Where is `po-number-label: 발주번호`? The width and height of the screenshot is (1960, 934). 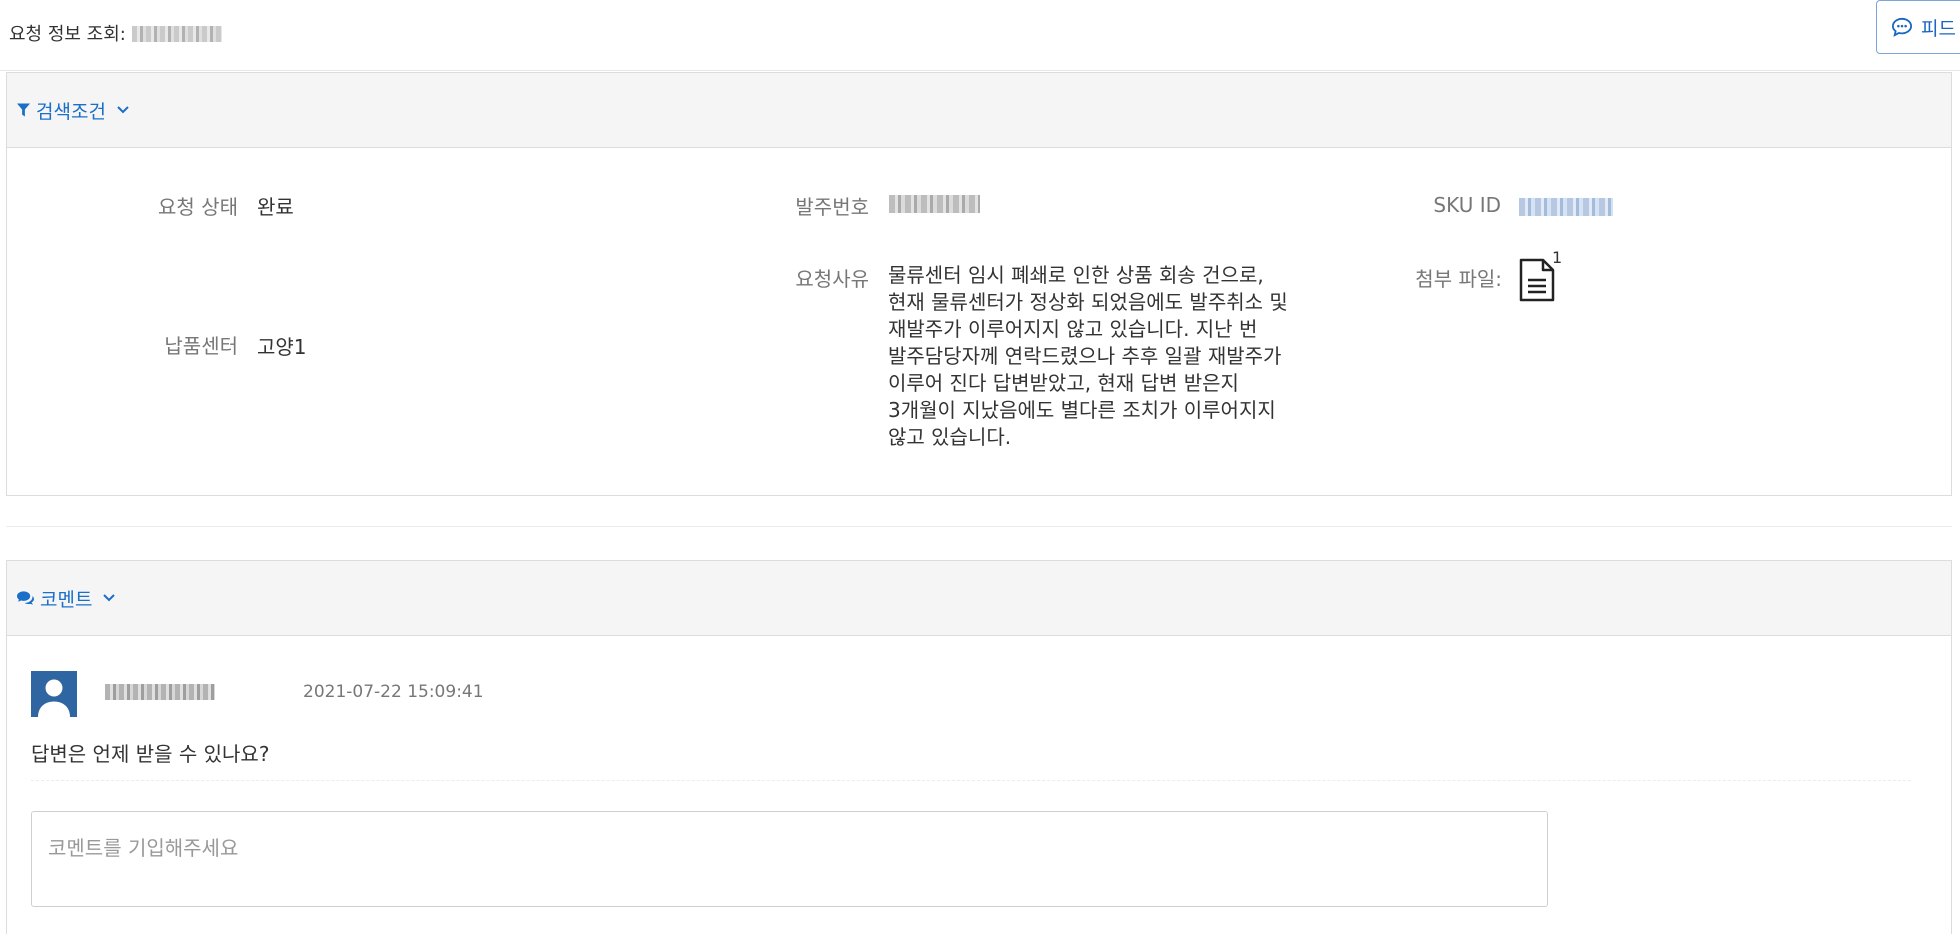
po-number-label: 발주번호 is located at coordinates (832, 207).